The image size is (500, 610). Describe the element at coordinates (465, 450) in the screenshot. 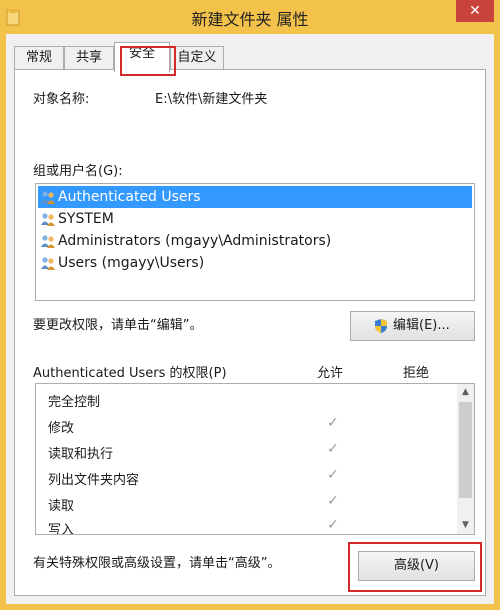

I see `scrollbar-thumb` at that location.